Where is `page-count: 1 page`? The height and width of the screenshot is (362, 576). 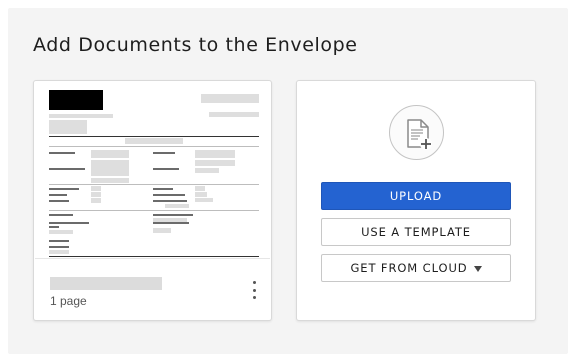 page-count: 1 page is located at coordinates (68, 301).